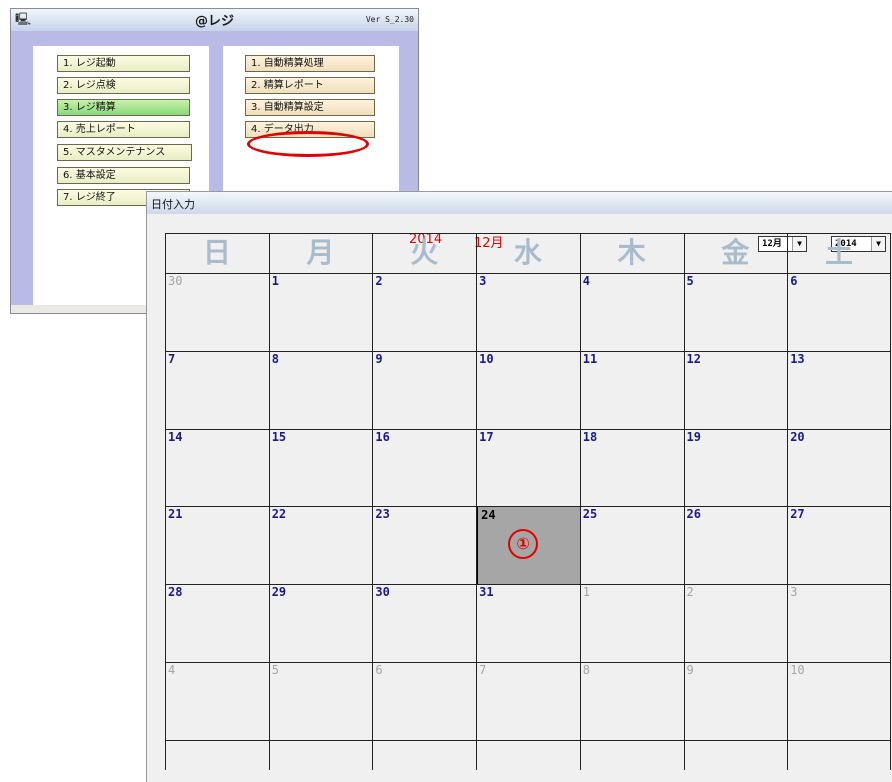 The height and width of the screenshot is (782, 892). Describe the element at coordinates (797, 436) in the screenshot. I see `day-number: 20` at that location.